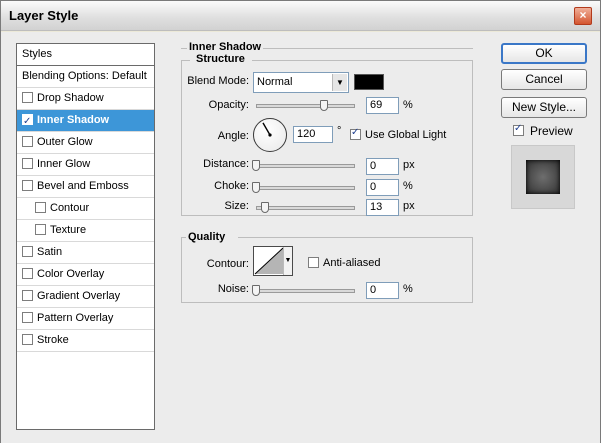  What do you see at coordinates (368, 48) in the screenshot?
I see `heading-line-right` at bounding box center [368, 48].